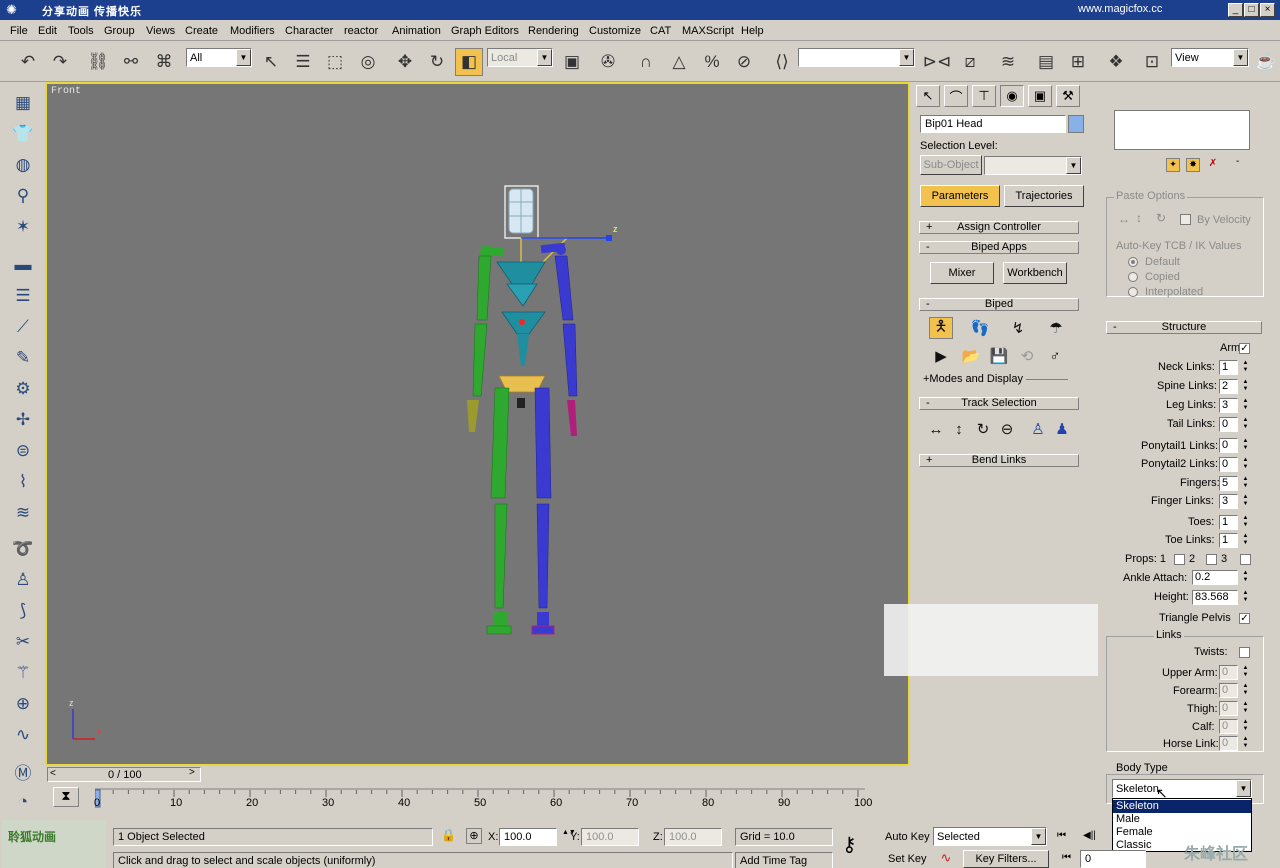 The width and height of the screenshot is (1280, 868). Describe the element at coordinates (1228, 405) in the screenshot. I see `leg-links-spinner: 3` at that location.